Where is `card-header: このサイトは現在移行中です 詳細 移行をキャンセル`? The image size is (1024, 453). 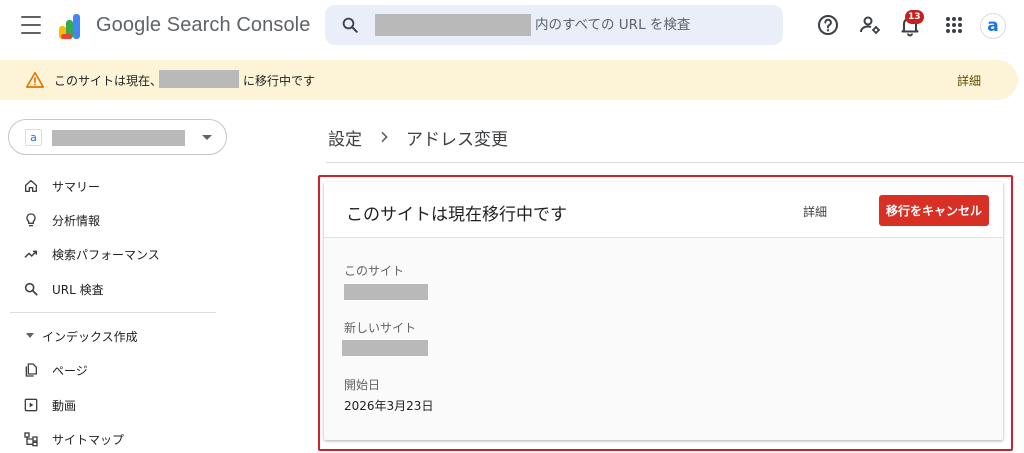
card-header: このサイトは現在移行中です 詳細 移行をキャンセル is located at coordinates (663, 210).